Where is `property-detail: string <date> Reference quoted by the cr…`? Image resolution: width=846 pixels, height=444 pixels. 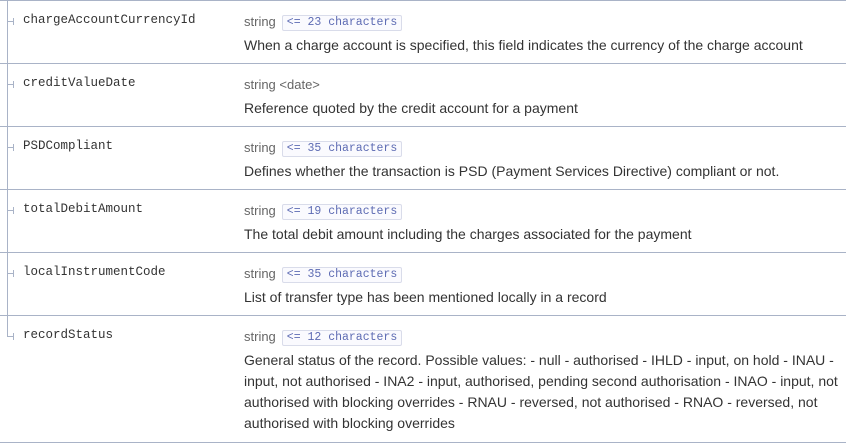 property-detail: string <date> Reference quoted by the cr… is located at coordinates (541, 98).